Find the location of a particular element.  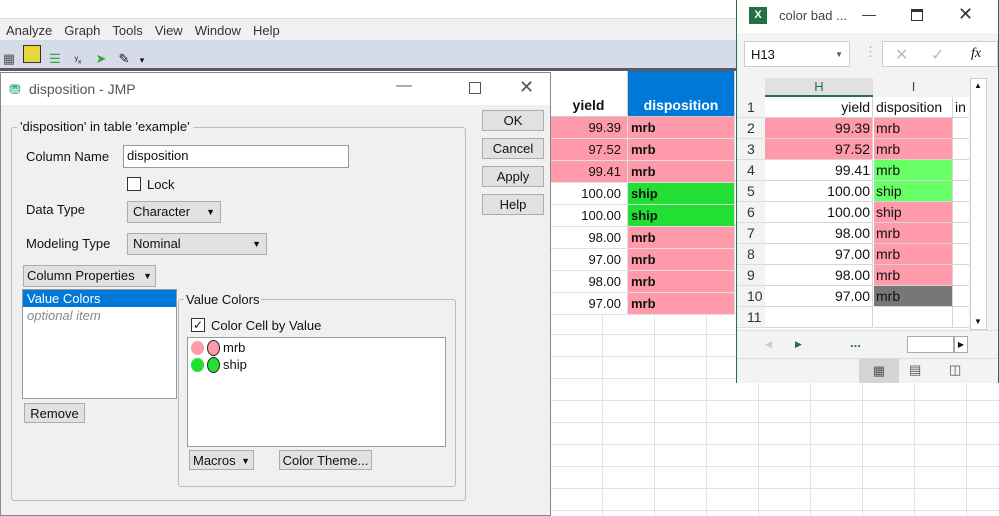

row-number: 5 is located at coordinates (751, 191).